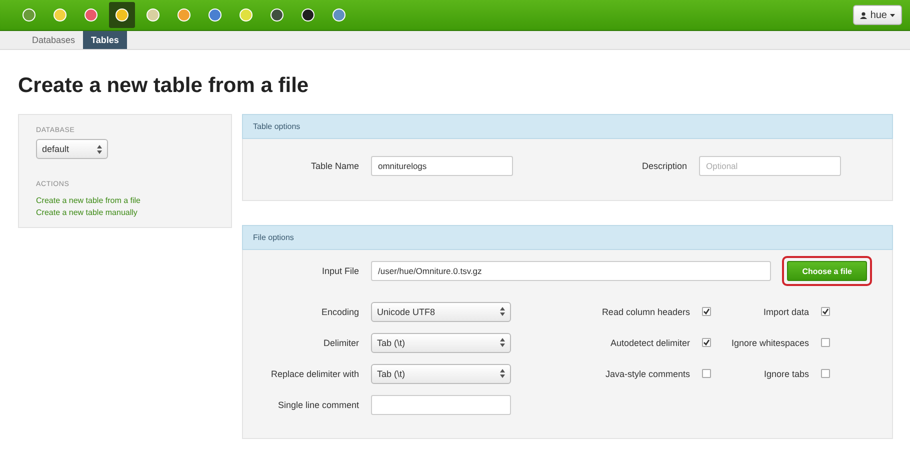  Describe the element at coordinates (442, 166) in the screenshot. I see `table-name-field: omniturelogs` at that location.